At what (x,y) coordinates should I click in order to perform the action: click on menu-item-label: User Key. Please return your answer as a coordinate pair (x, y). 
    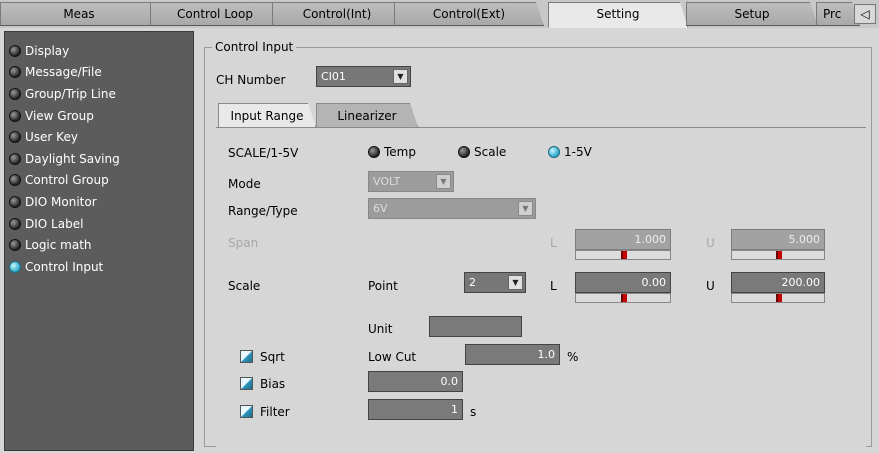
    Looking at the image, I should click on (51, 137).